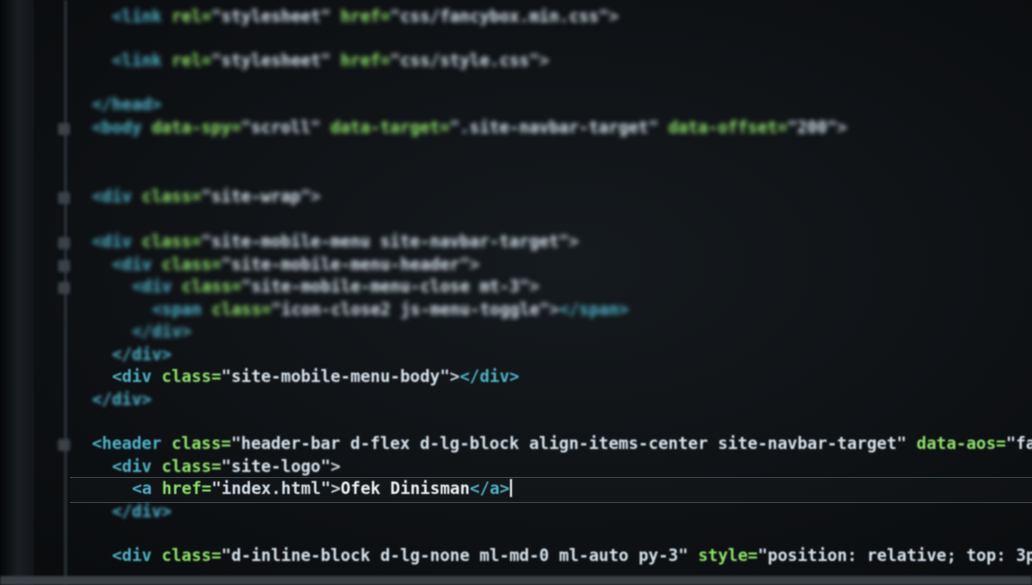 The width and height of the screenshot is (1032, 585). I want to click on code-line-l16: <a href="index.html">Ofek Dinisman</a>, so click(322, 489).